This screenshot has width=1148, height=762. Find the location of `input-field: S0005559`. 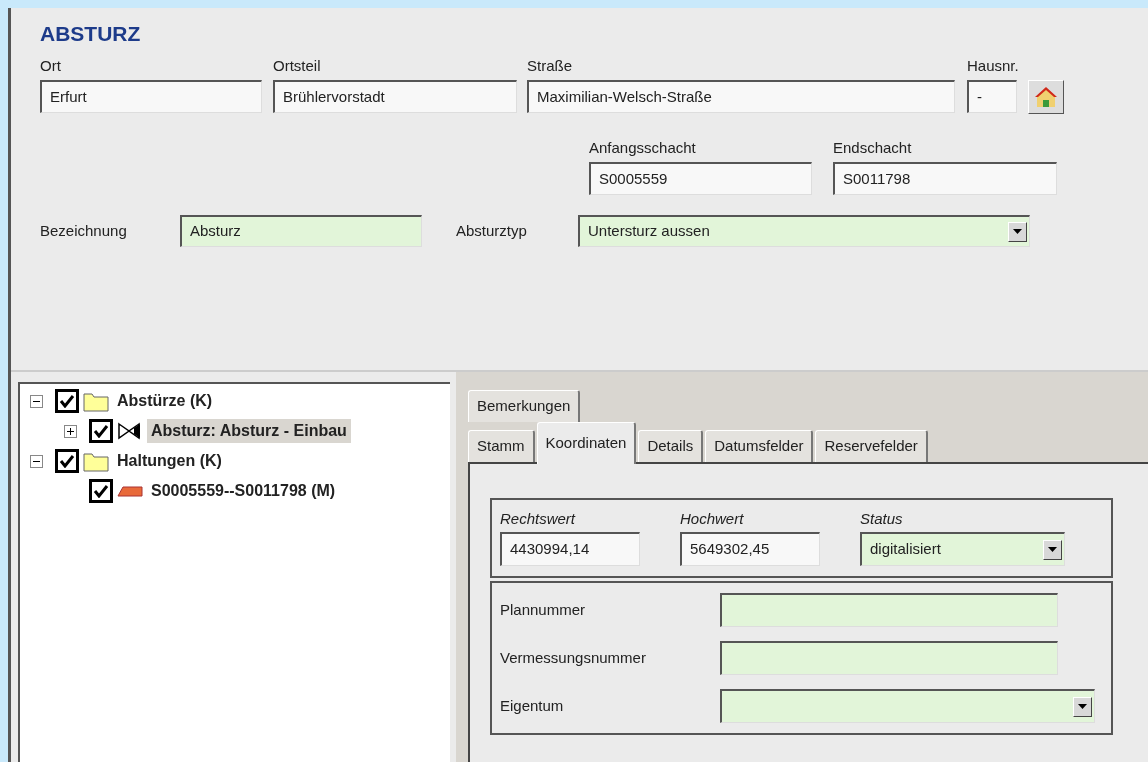

input-field: S0005559 is located at coordinates (700, 178).